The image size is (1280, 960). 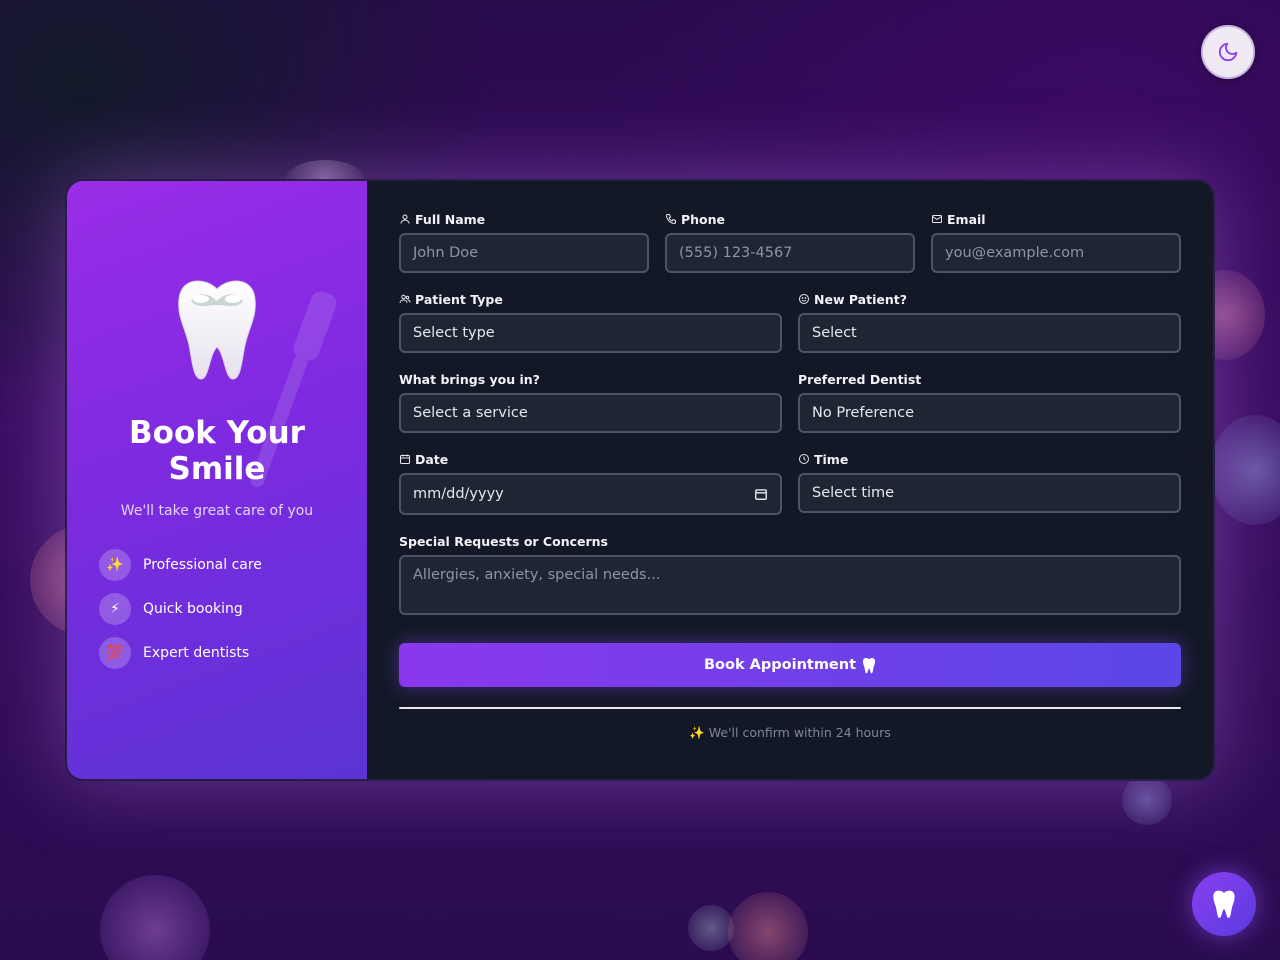 What do you see at coordinates (804, 299) in the screenshot?
I see `smile-icon` at bounding box center [804, 299].